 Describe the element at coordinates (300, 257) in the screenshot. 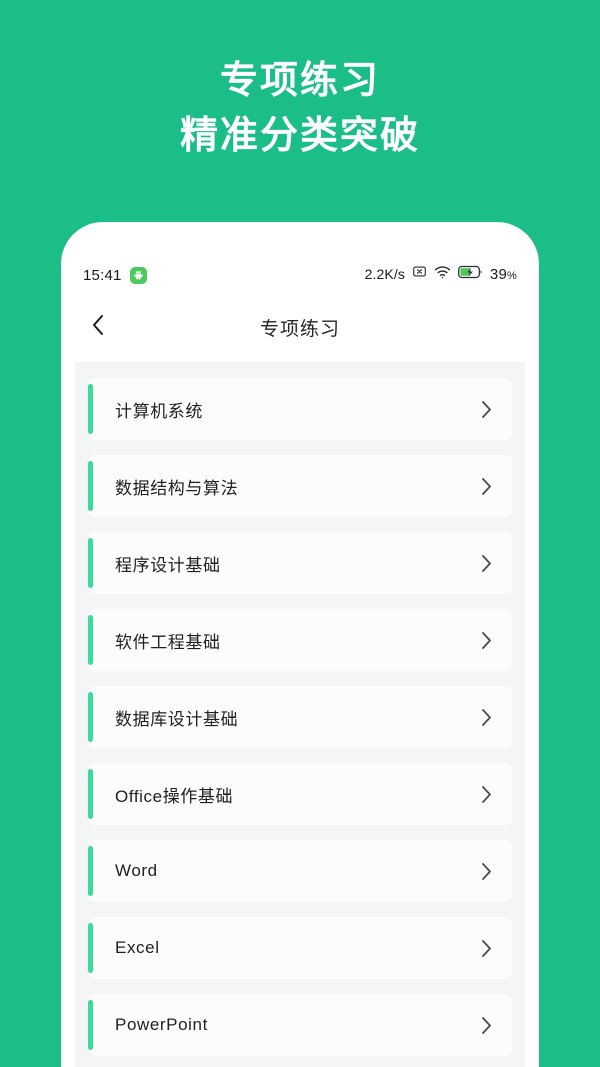

I see `status-bar: 15:41 2.2K/s 39%` at that location.